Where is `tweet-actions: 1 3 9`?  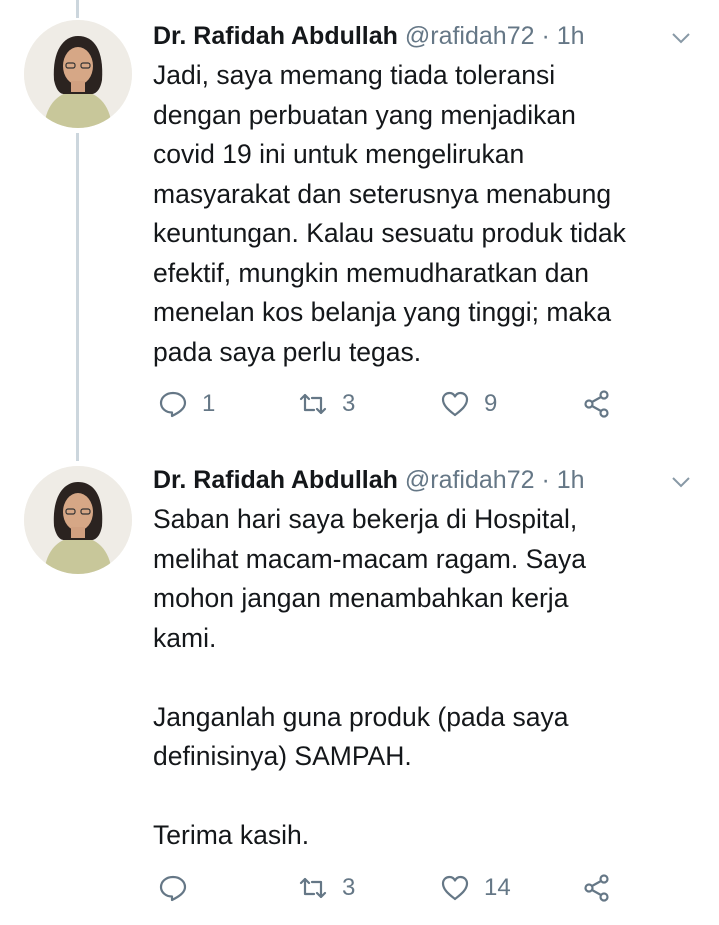 tweet-actions: 1 3 9 is located at coordinates (393, 404).